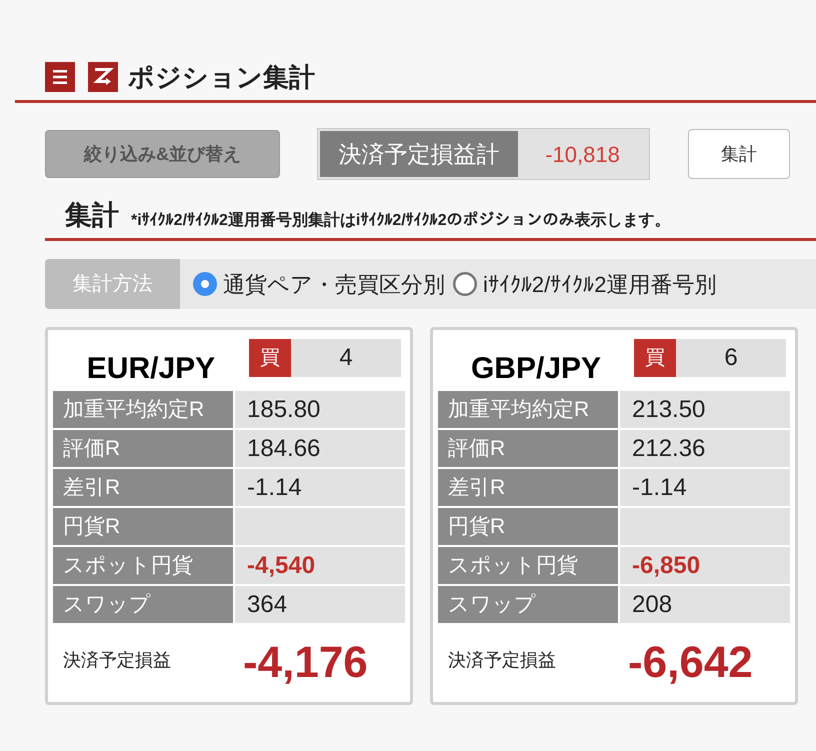  What do you see at coordinates (112, 284) in the screenshot?
I see `method-label: 集計方法` at bounding box center [112, 284].